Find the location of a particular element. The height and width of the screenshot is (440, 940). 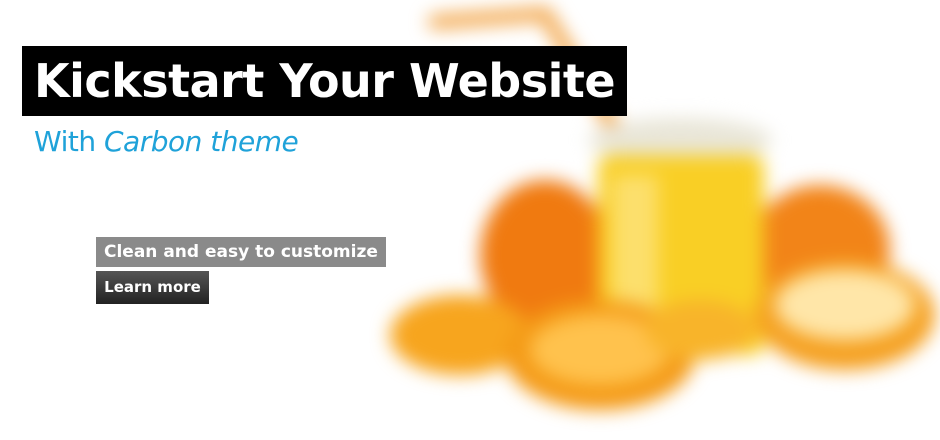

subline-prefix: With is located at coordinates (69, 141).